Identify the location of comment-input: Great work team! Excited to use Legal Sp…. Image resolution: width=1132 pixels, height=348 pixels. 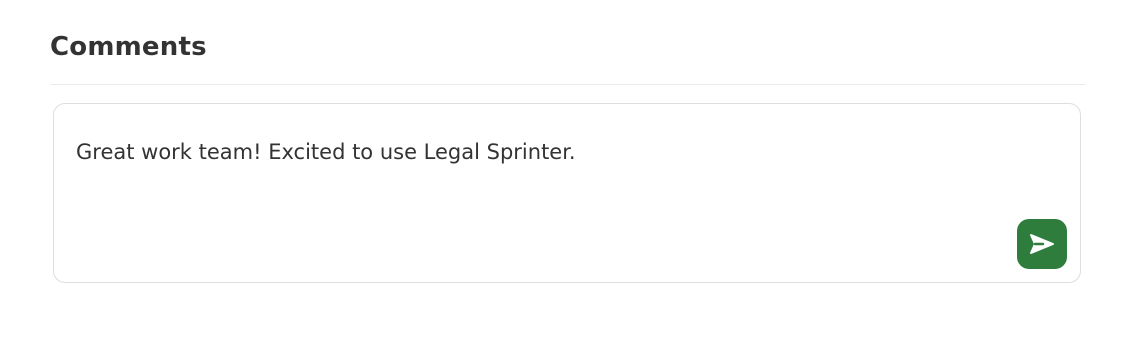
(526, 152).